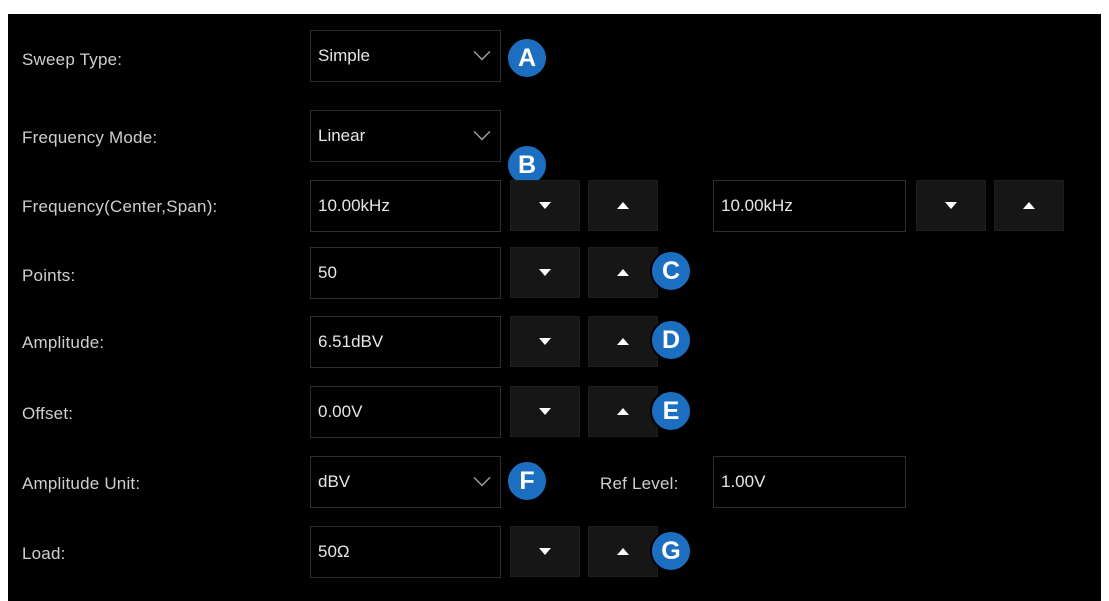 The image size is (1109, 601). I want to click on amplitude-unit-label: Amplitude Unit:, so click(81, 483).